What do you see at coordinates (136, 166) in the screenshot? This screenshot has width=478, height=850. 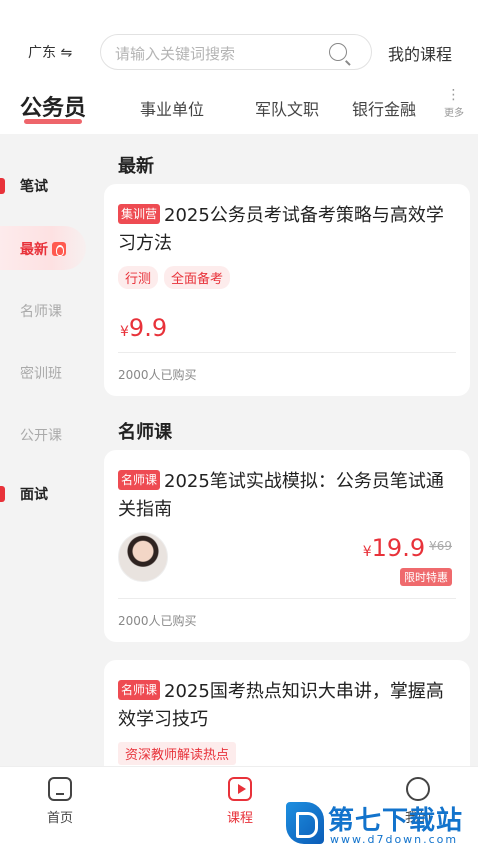 I see `section-title-latest: 最新` at bounding box center [136, 166].